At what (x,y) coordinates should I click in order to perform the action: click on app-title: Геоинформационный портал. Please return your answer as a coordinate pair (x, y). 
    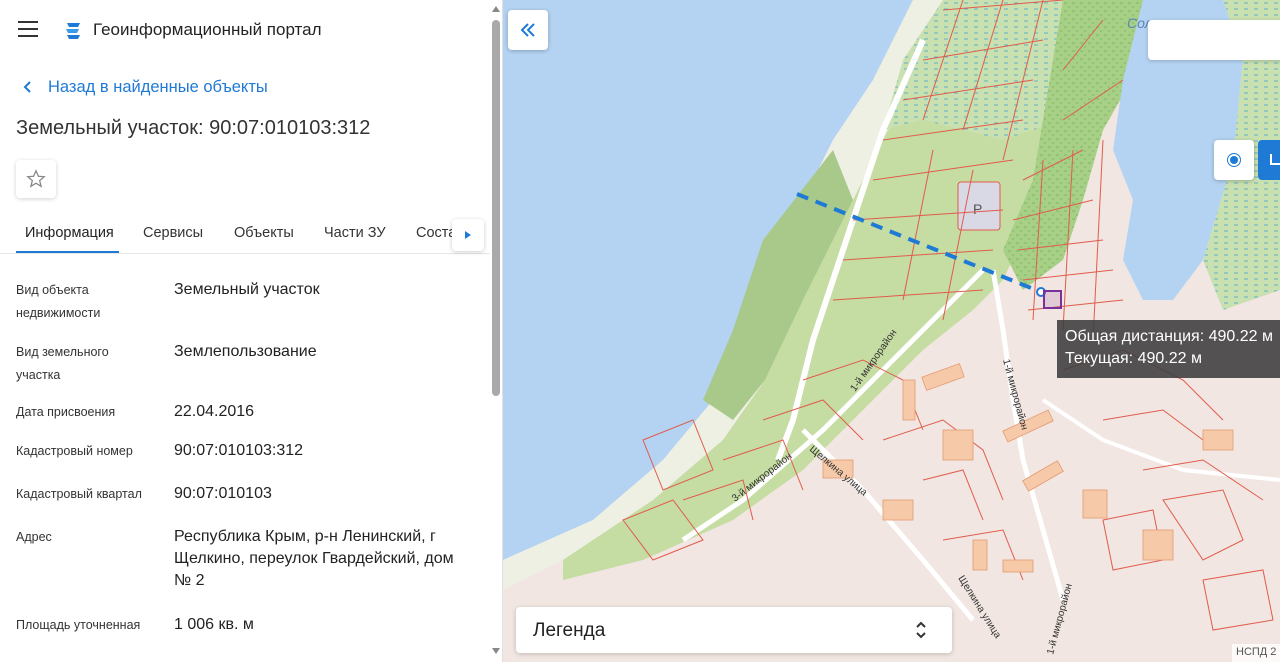
    Looking at the image, I should click on (207, 29).